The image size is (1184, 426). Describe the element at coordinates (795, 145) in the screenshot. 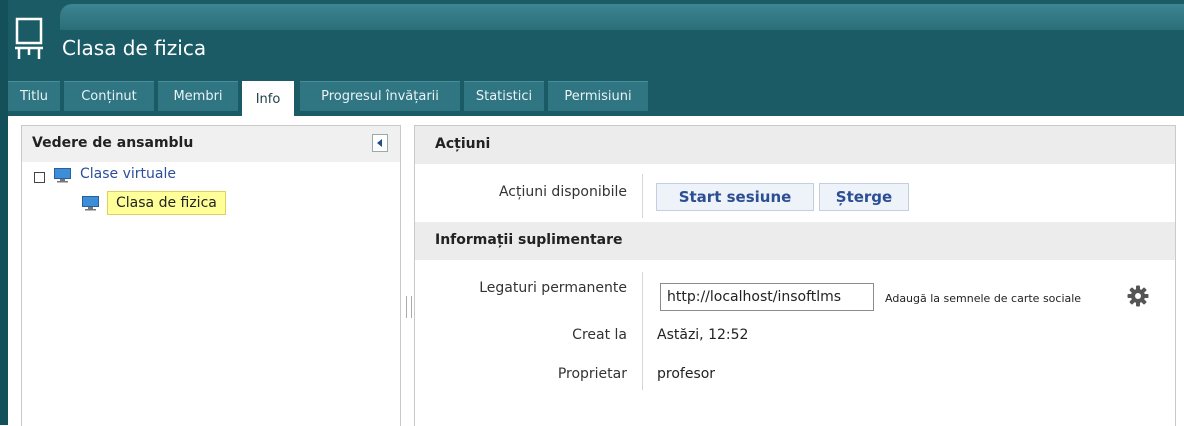

I see `actions-section-header: Acțiuni` at that location.